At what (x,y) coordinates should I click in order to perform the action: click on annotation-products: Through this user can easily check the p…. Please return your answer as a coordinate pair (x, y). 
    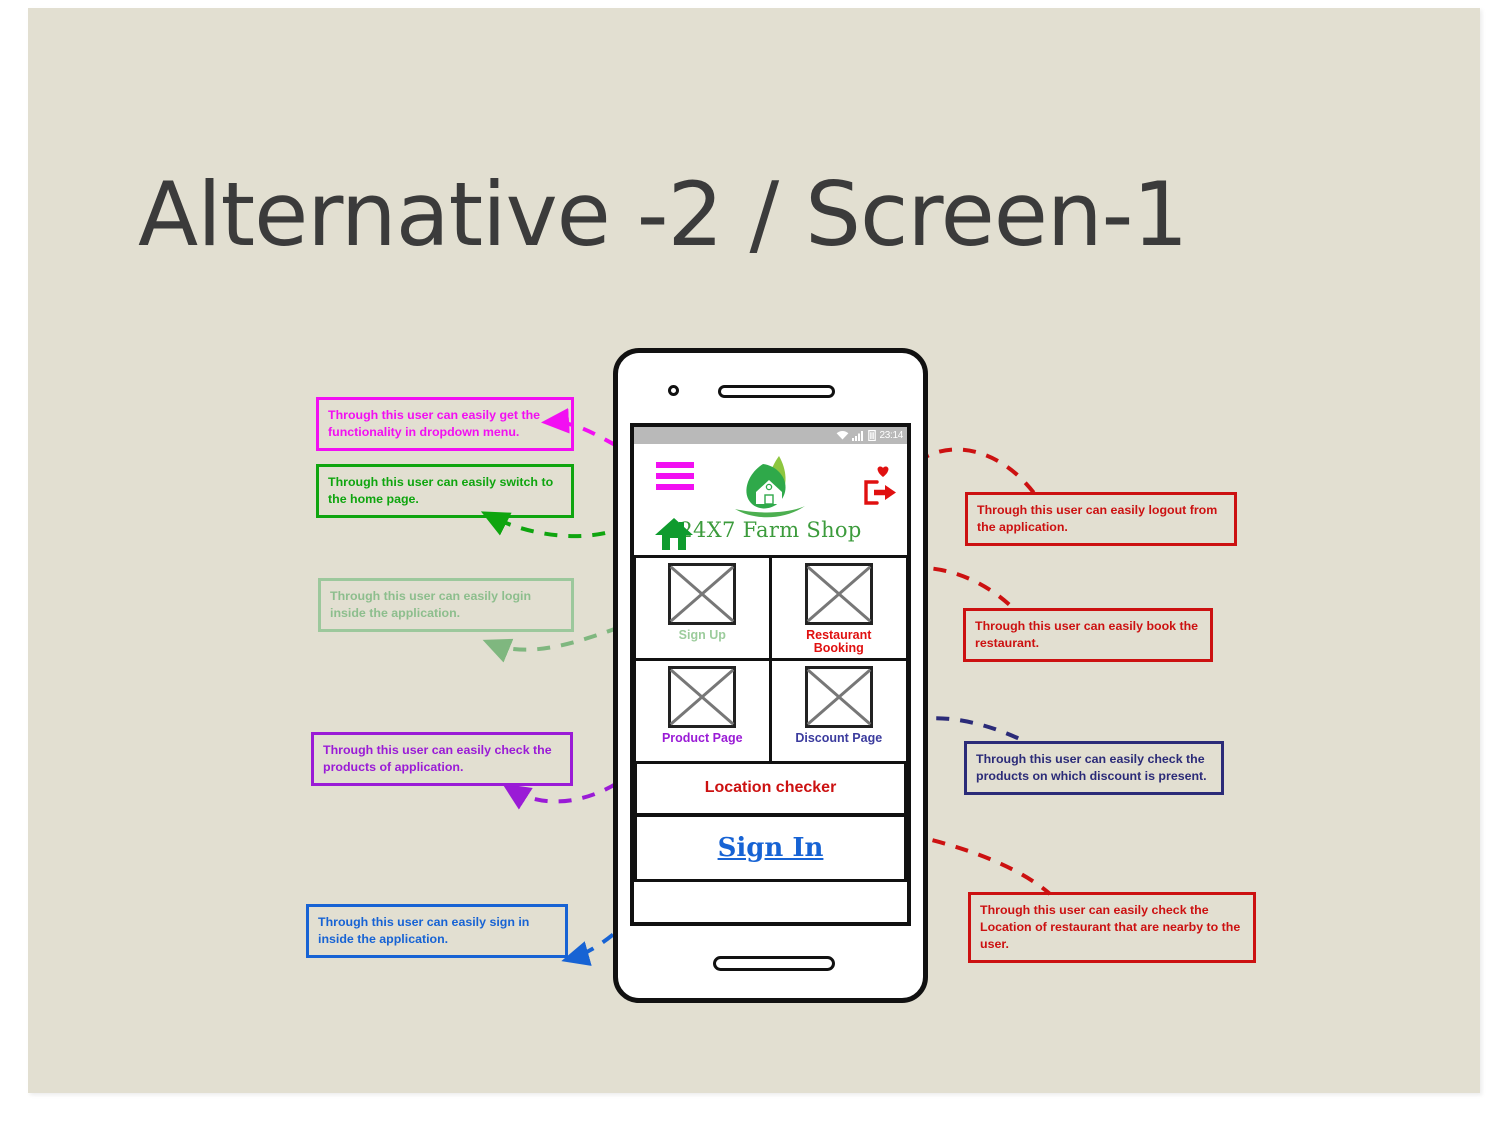
    Looking at the image, I should click on (442, 759).